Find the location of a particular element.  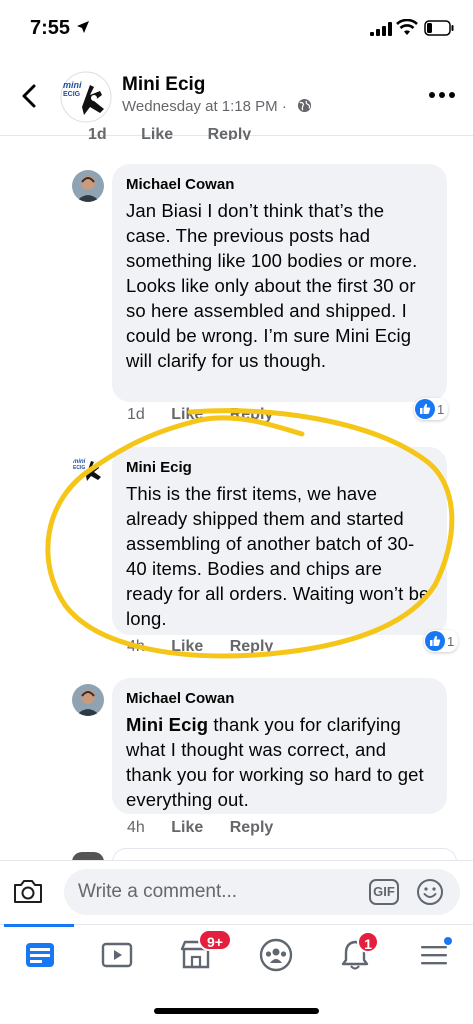

hamburger-menu-icon is located at coordinates (436, 951).